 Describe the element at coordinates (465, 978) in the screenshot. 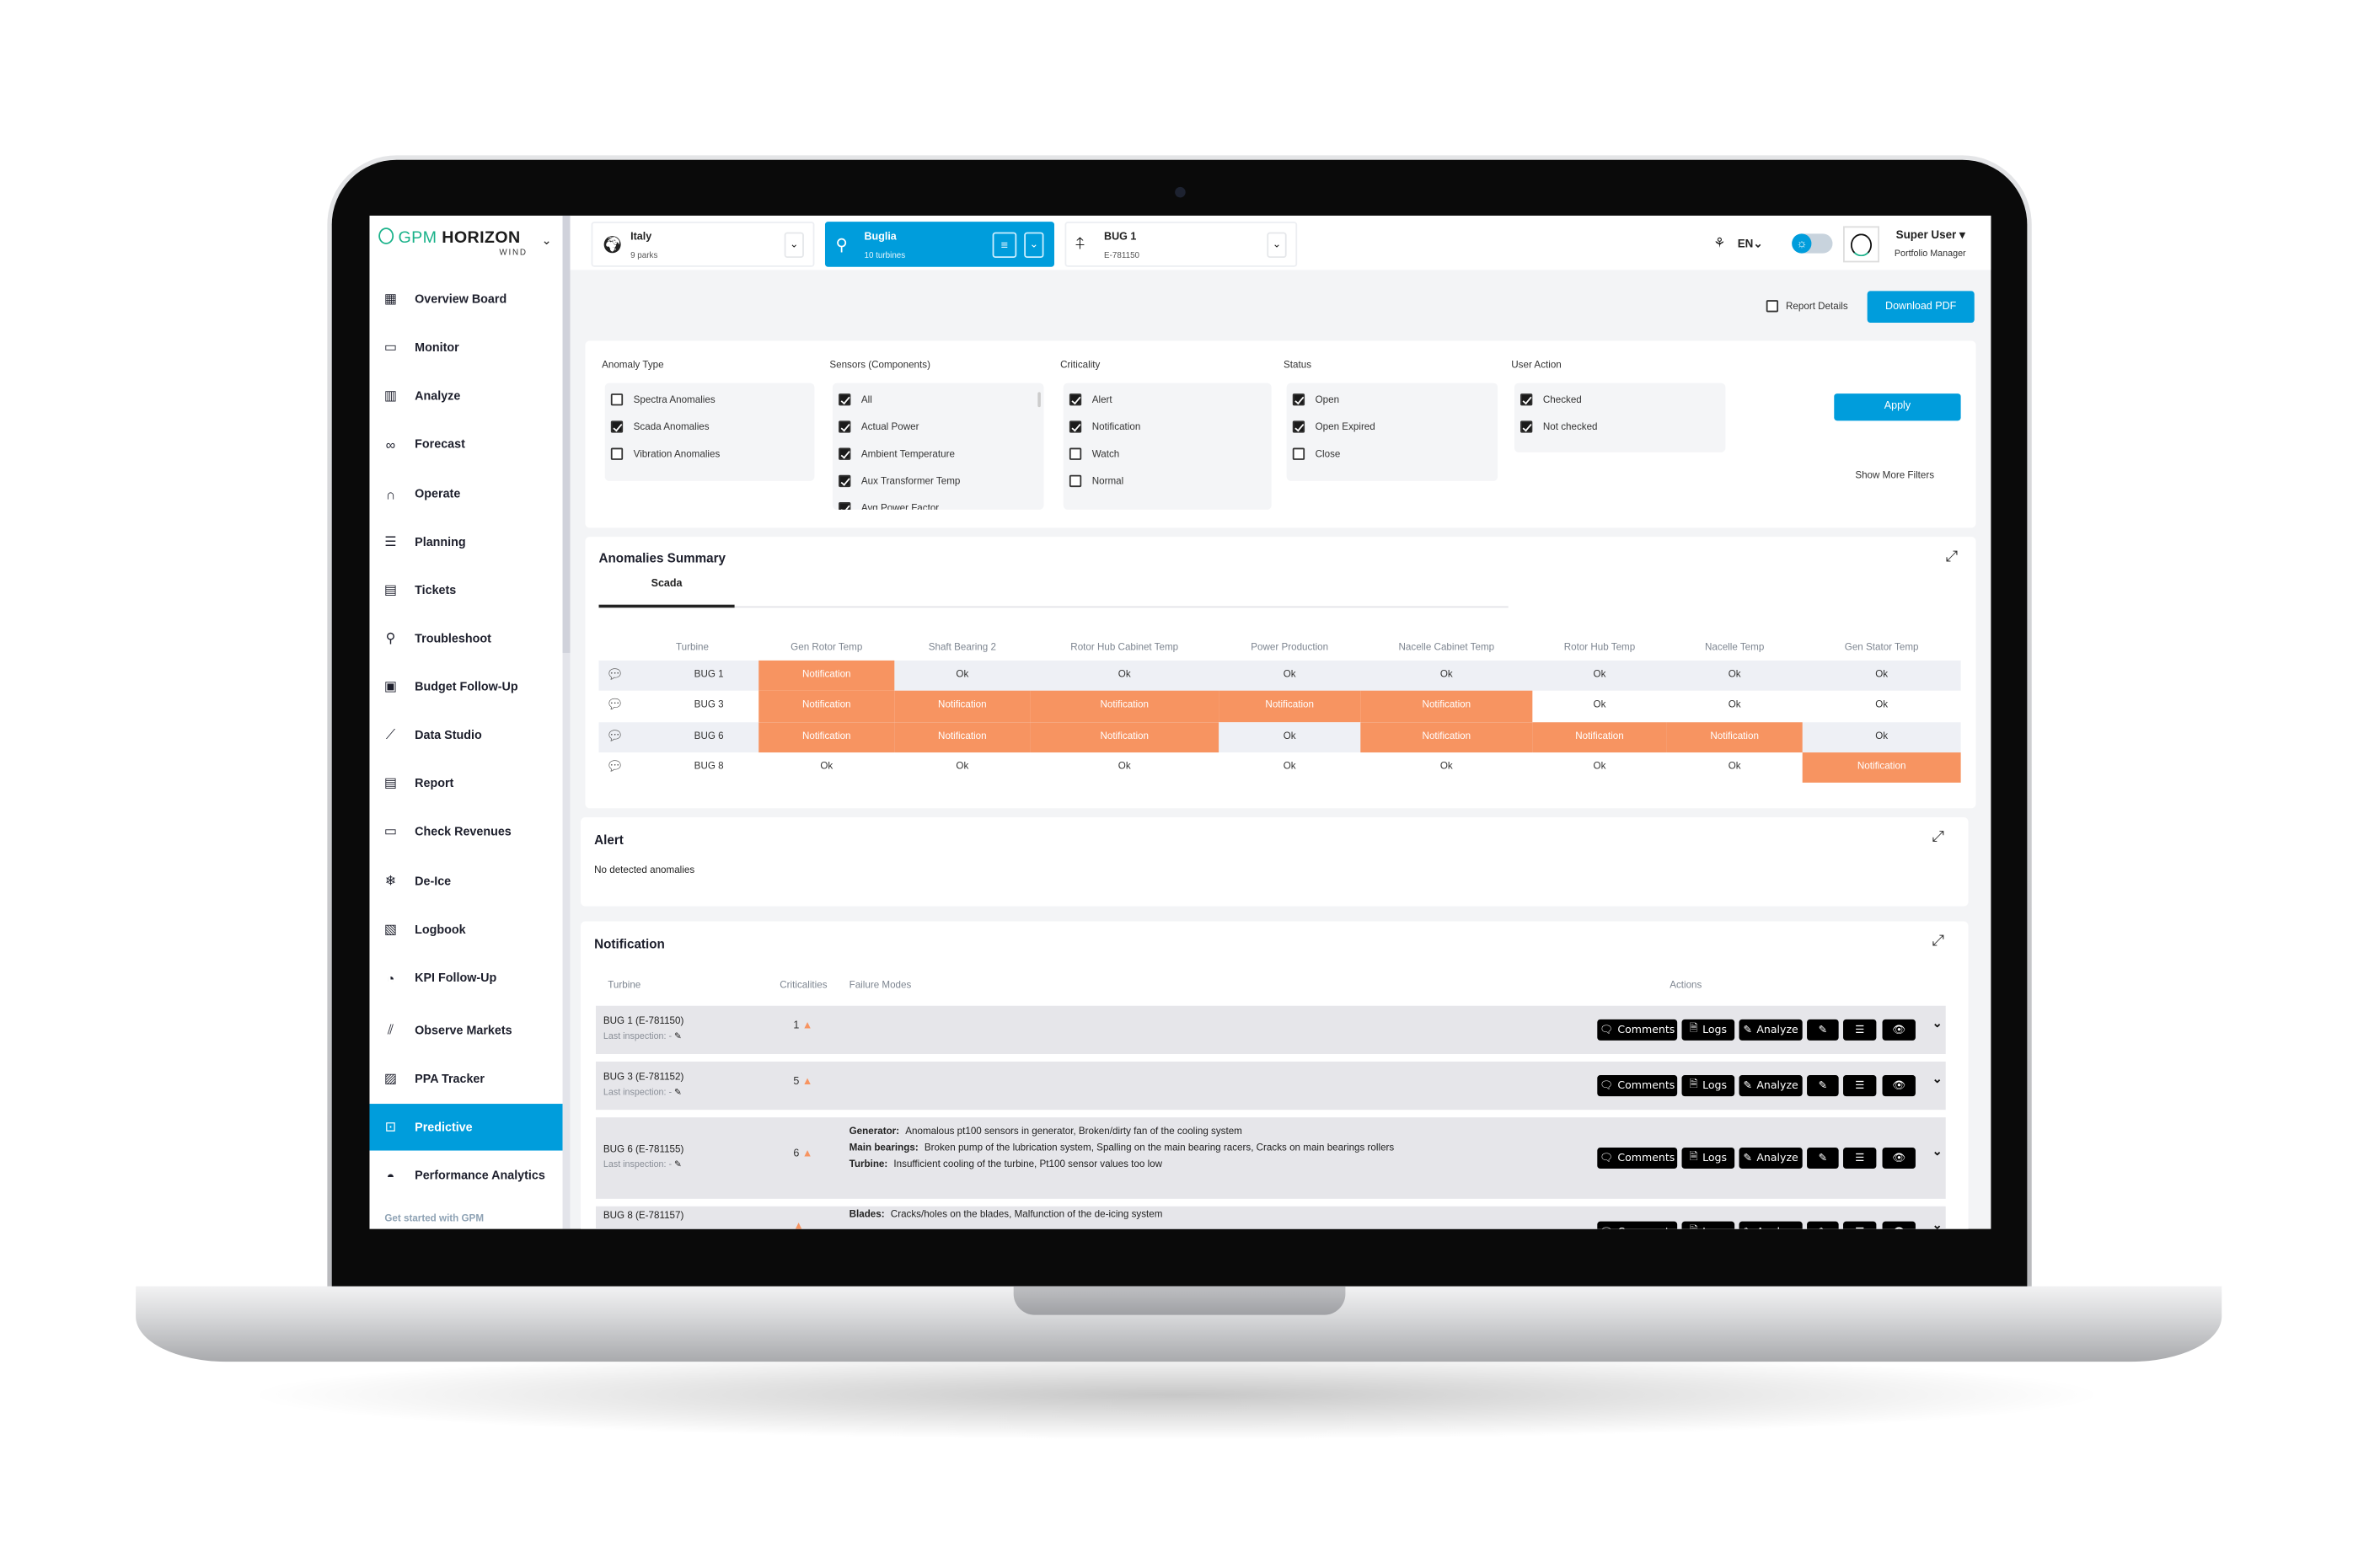

I see `sidebar-item-kpi-follow-up: ◔ KPI Follow-Up` at that location.